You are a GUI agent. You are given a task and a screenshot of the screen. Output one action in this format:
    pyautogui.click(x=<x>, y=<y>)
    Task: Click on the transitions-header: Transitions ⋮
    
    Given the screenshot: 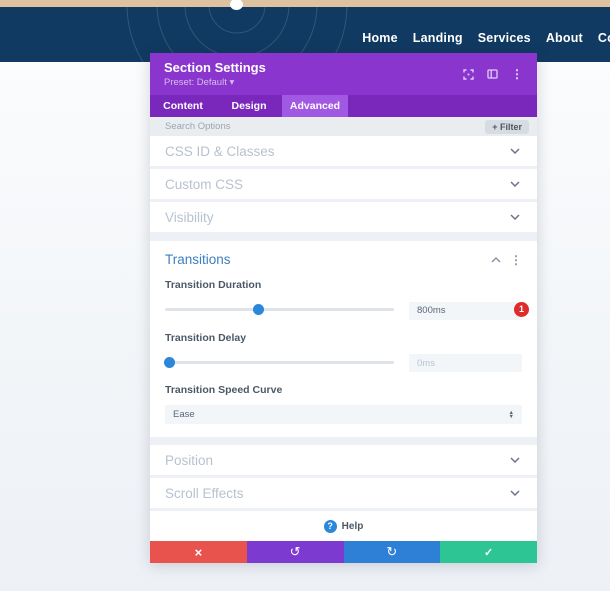 What is the action you would take?
    pyautogui.click(x=343, y=259)
    